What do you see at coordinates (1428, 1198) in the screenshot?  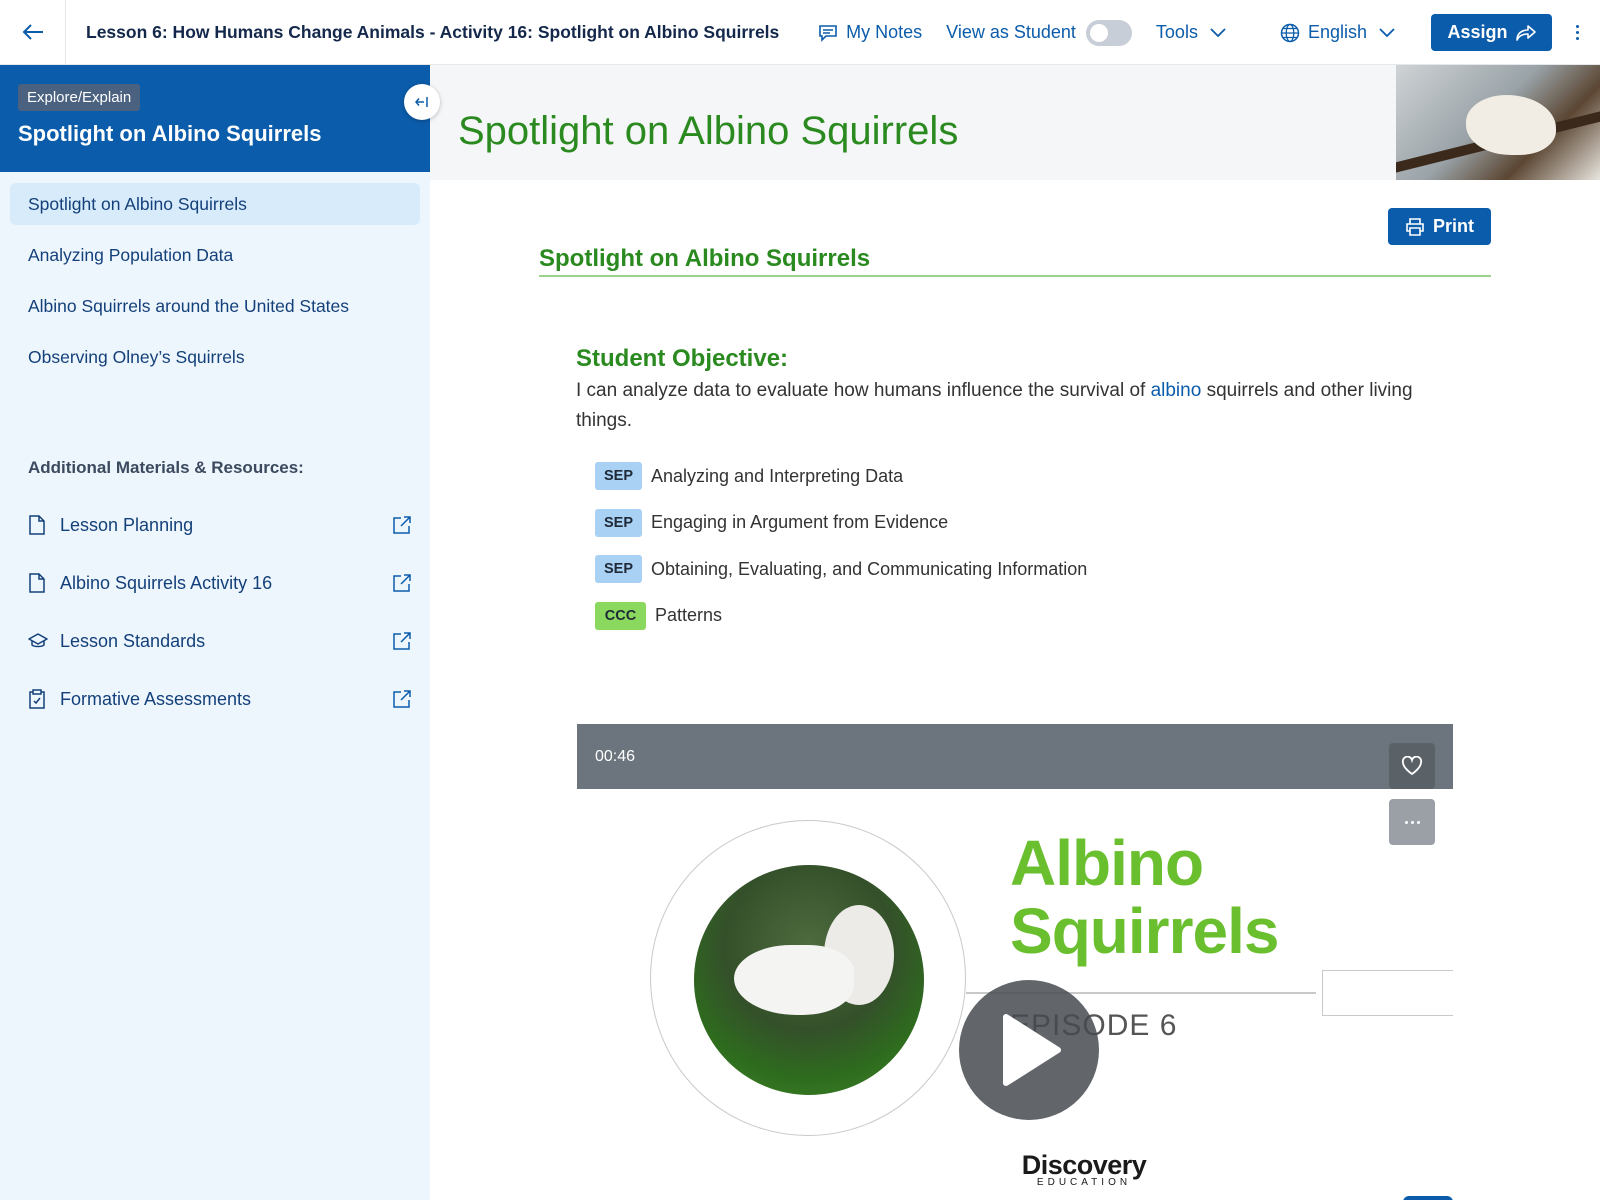 I see `corner-badge` at bounding box center [1428, 1198].